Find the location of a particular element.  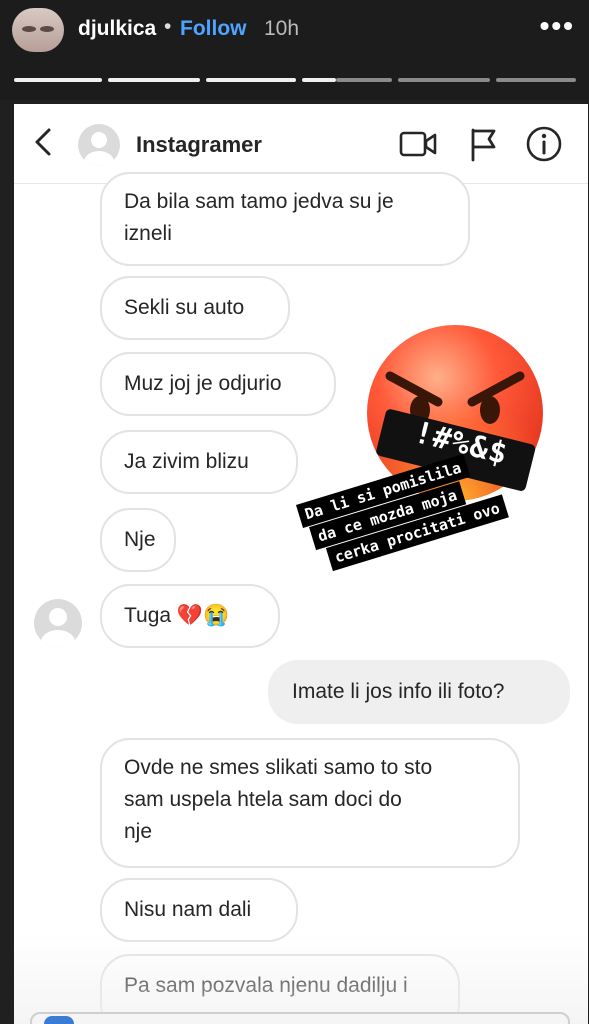

sender-avatar is located at coordinates (58, 623).